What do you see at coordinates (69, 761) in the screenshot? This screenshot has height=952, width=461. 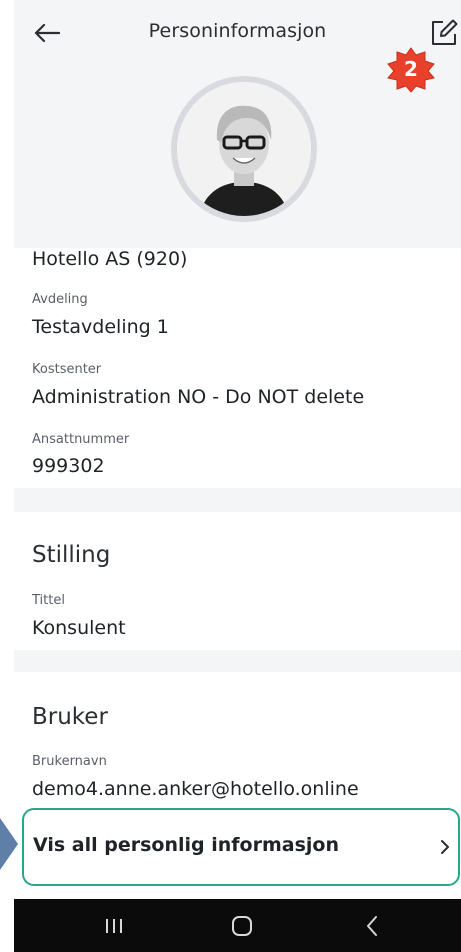 I see `username-label: Brukernavn` at bounding box center [69, 761].